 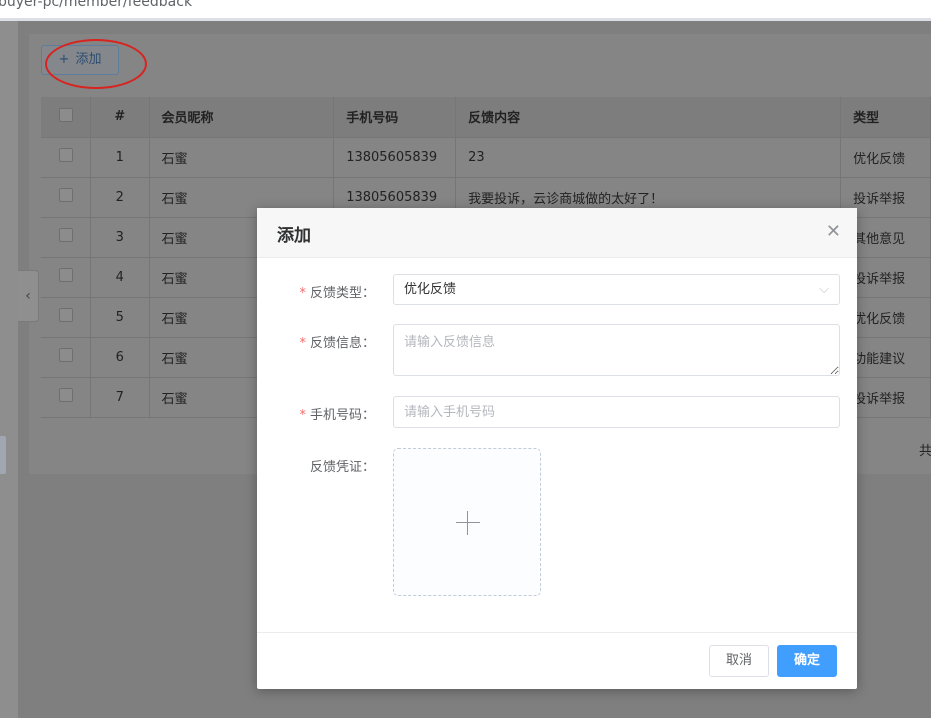 I want to click on table-row: 1 石蜜 13805605839 23 优化反馈, so click(x=486, y=157).